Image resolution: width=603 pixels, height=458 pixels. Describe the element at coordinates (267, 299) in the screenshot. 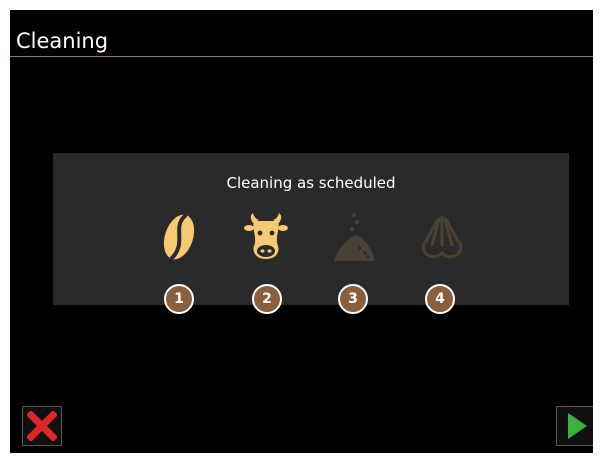

I see `step-badge-2: 2` at that location.